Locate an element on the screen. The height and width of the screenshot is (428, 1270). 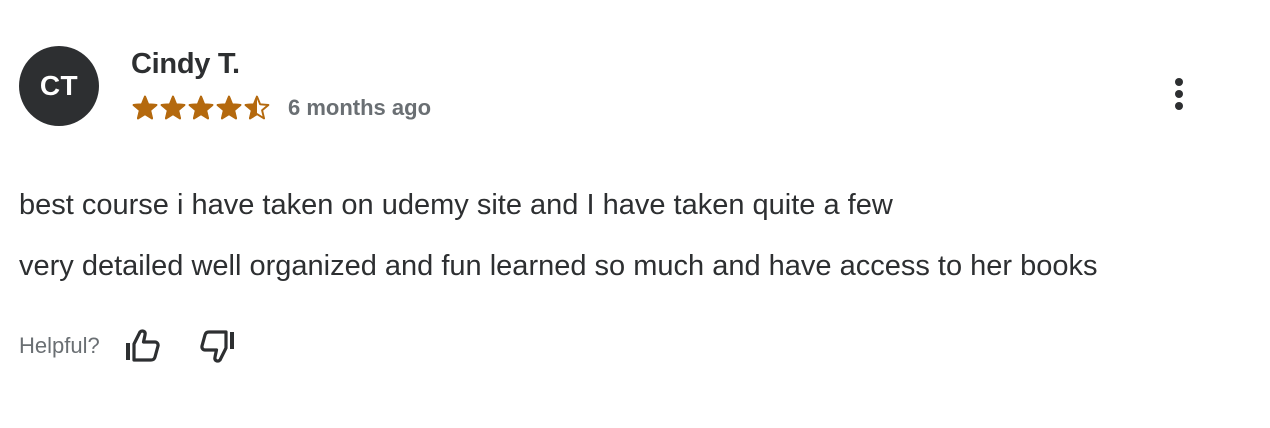
avatar: CT is located at coordinates (59, 86).